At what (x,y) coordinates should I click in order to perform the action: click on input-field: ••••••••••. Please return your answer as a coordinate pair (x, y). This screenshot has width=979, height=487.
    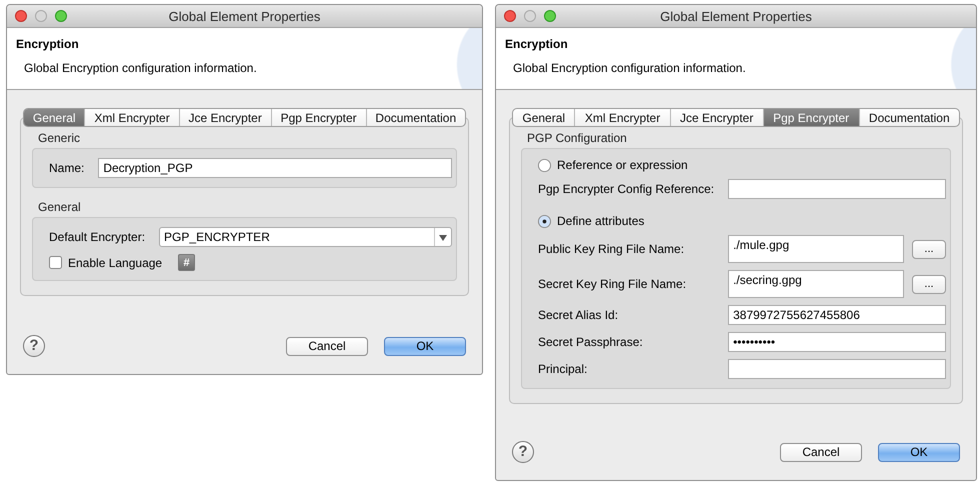
    Looking at the image, I should click on (837, 342).